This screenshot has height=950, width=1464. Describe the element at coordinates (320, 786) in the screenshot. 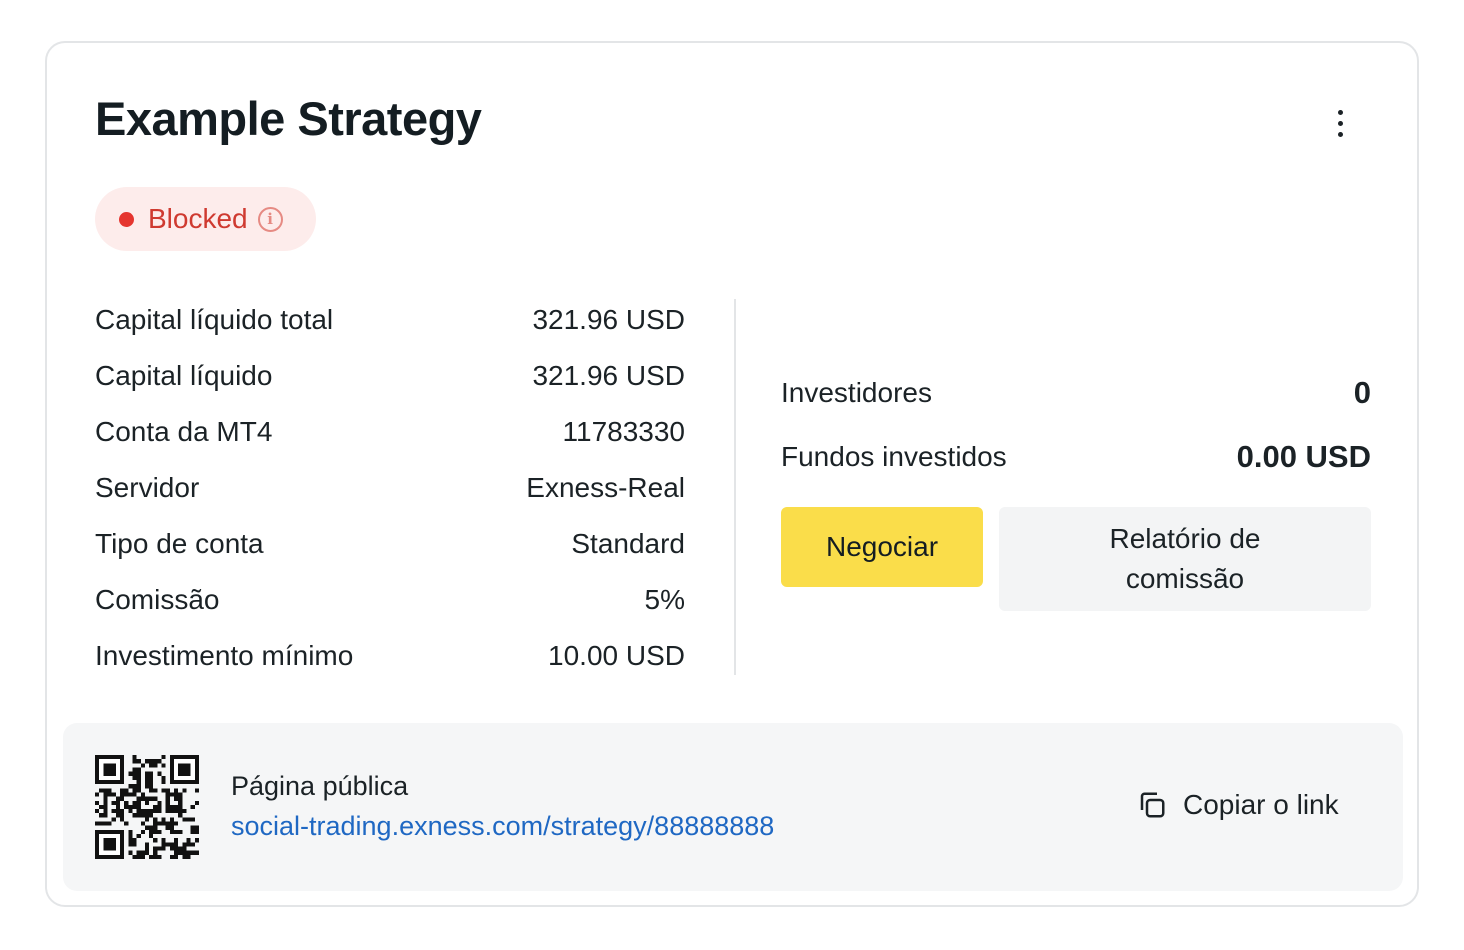

I see `public-page-label: Página pública` at that location.